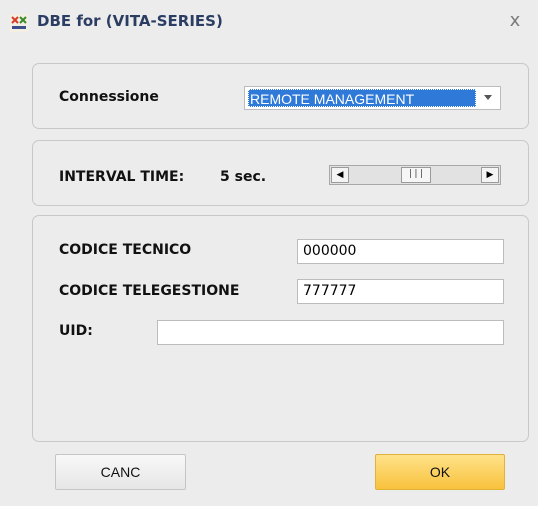 This screenshot has height=506, width=538. Describe the element at coordinates (340, 175) in the screenshot. I see `scroll-left-icon: ◀` at that location.